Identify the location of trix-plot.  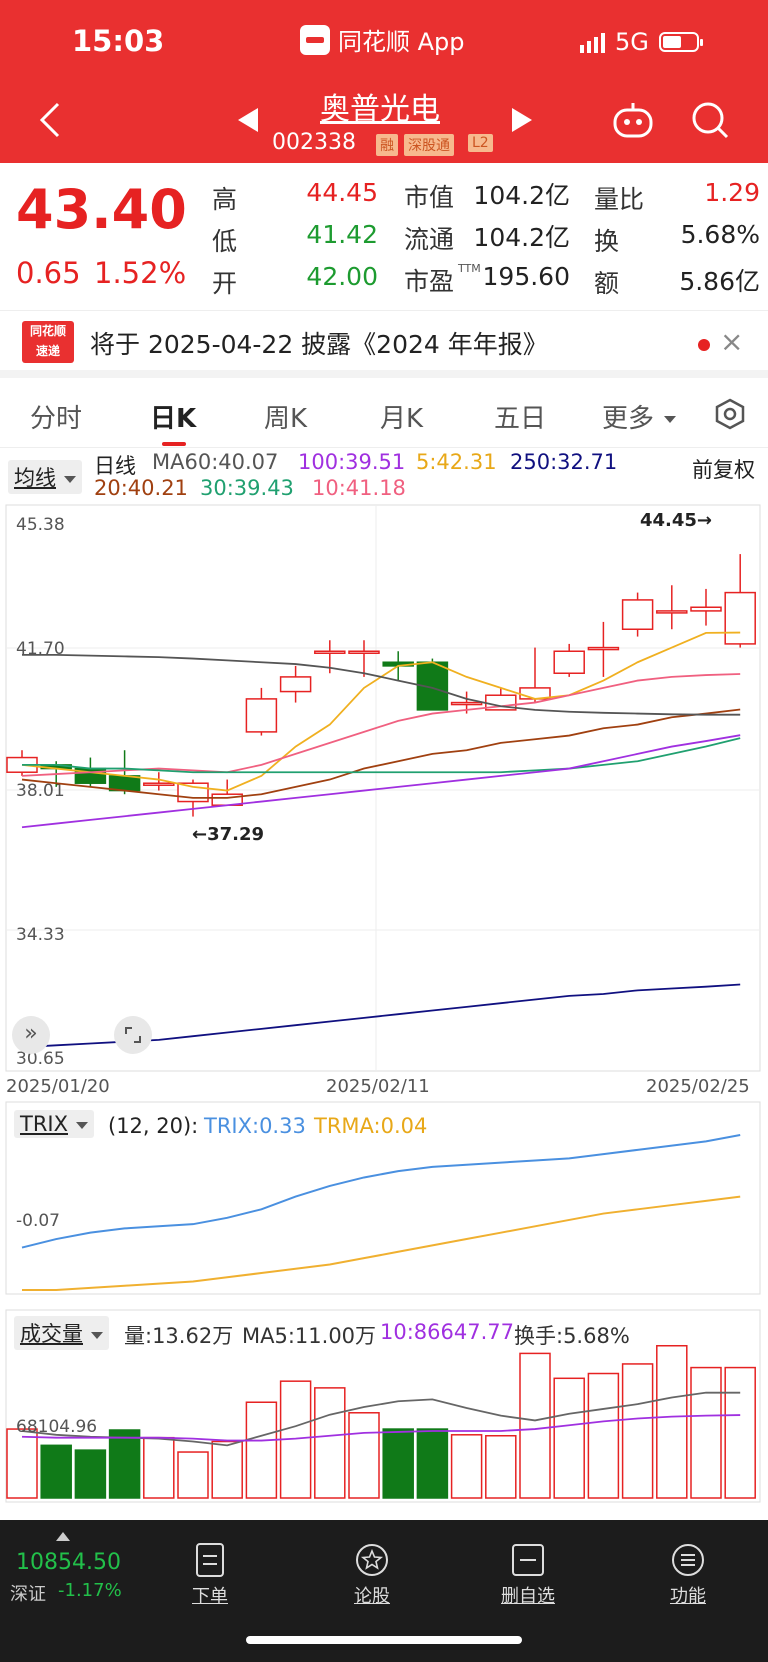
(381, 1212).